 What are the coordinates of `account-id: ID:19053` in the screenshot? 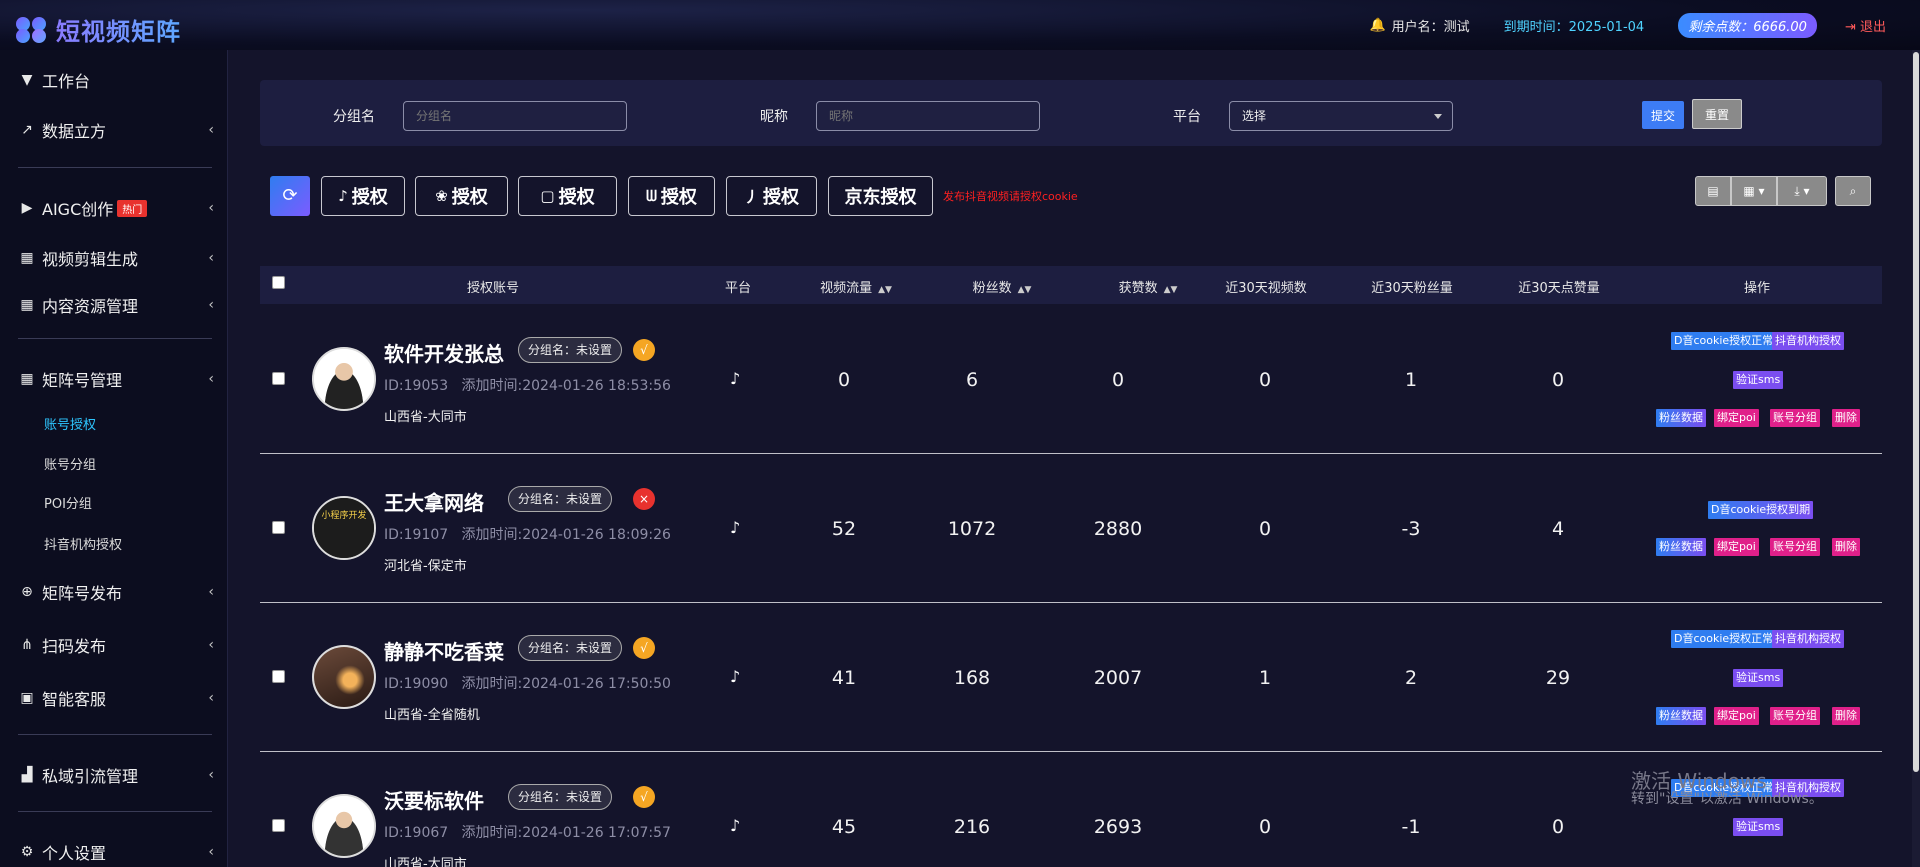 It's located at (416, 386).